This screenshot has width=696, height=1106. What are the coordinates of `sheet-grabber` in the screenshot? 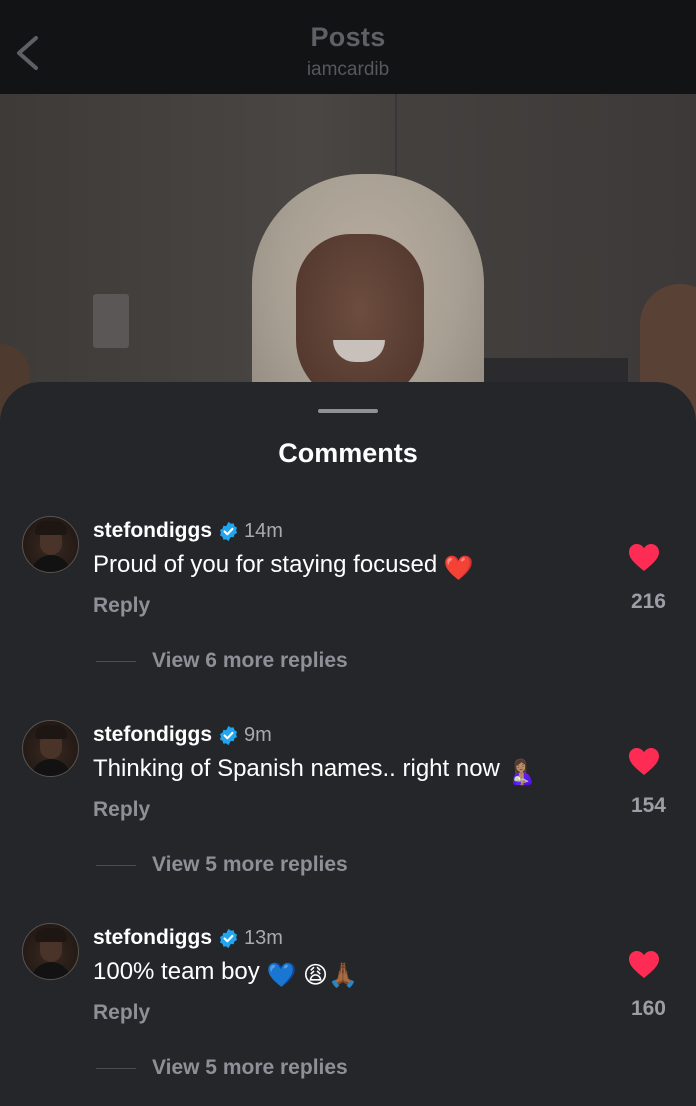 It's located at (348, 411).